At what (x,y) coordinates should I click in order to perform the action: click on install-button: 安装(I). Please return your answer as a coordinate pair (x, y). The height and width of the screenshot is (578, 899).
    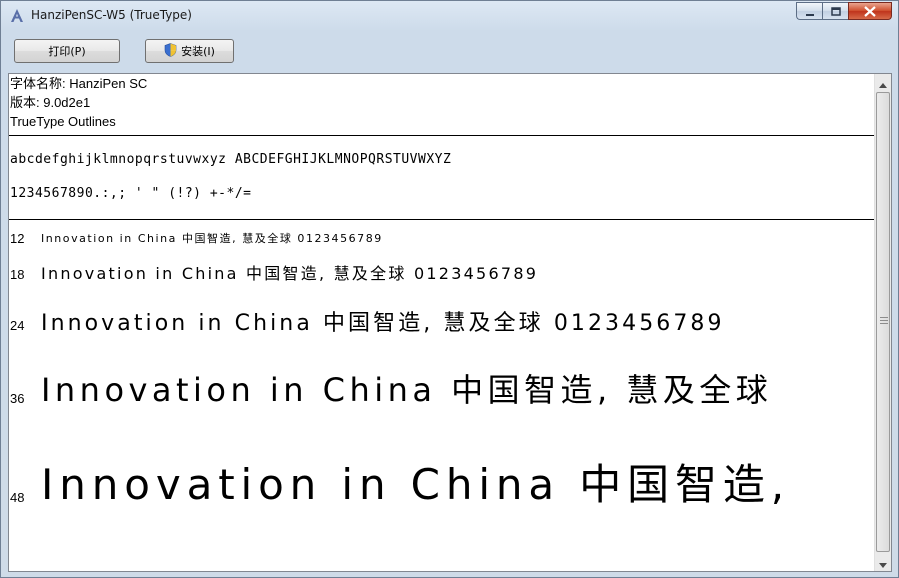
    Looking at the image, I should click on (189, 51).